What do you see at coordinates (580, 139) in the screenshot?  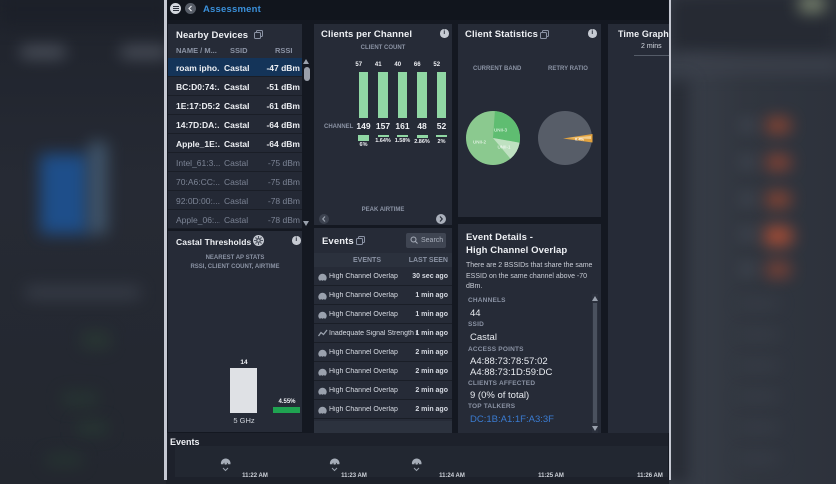 I see `svg-text: 0.4%` at bounding box center [580, 139].